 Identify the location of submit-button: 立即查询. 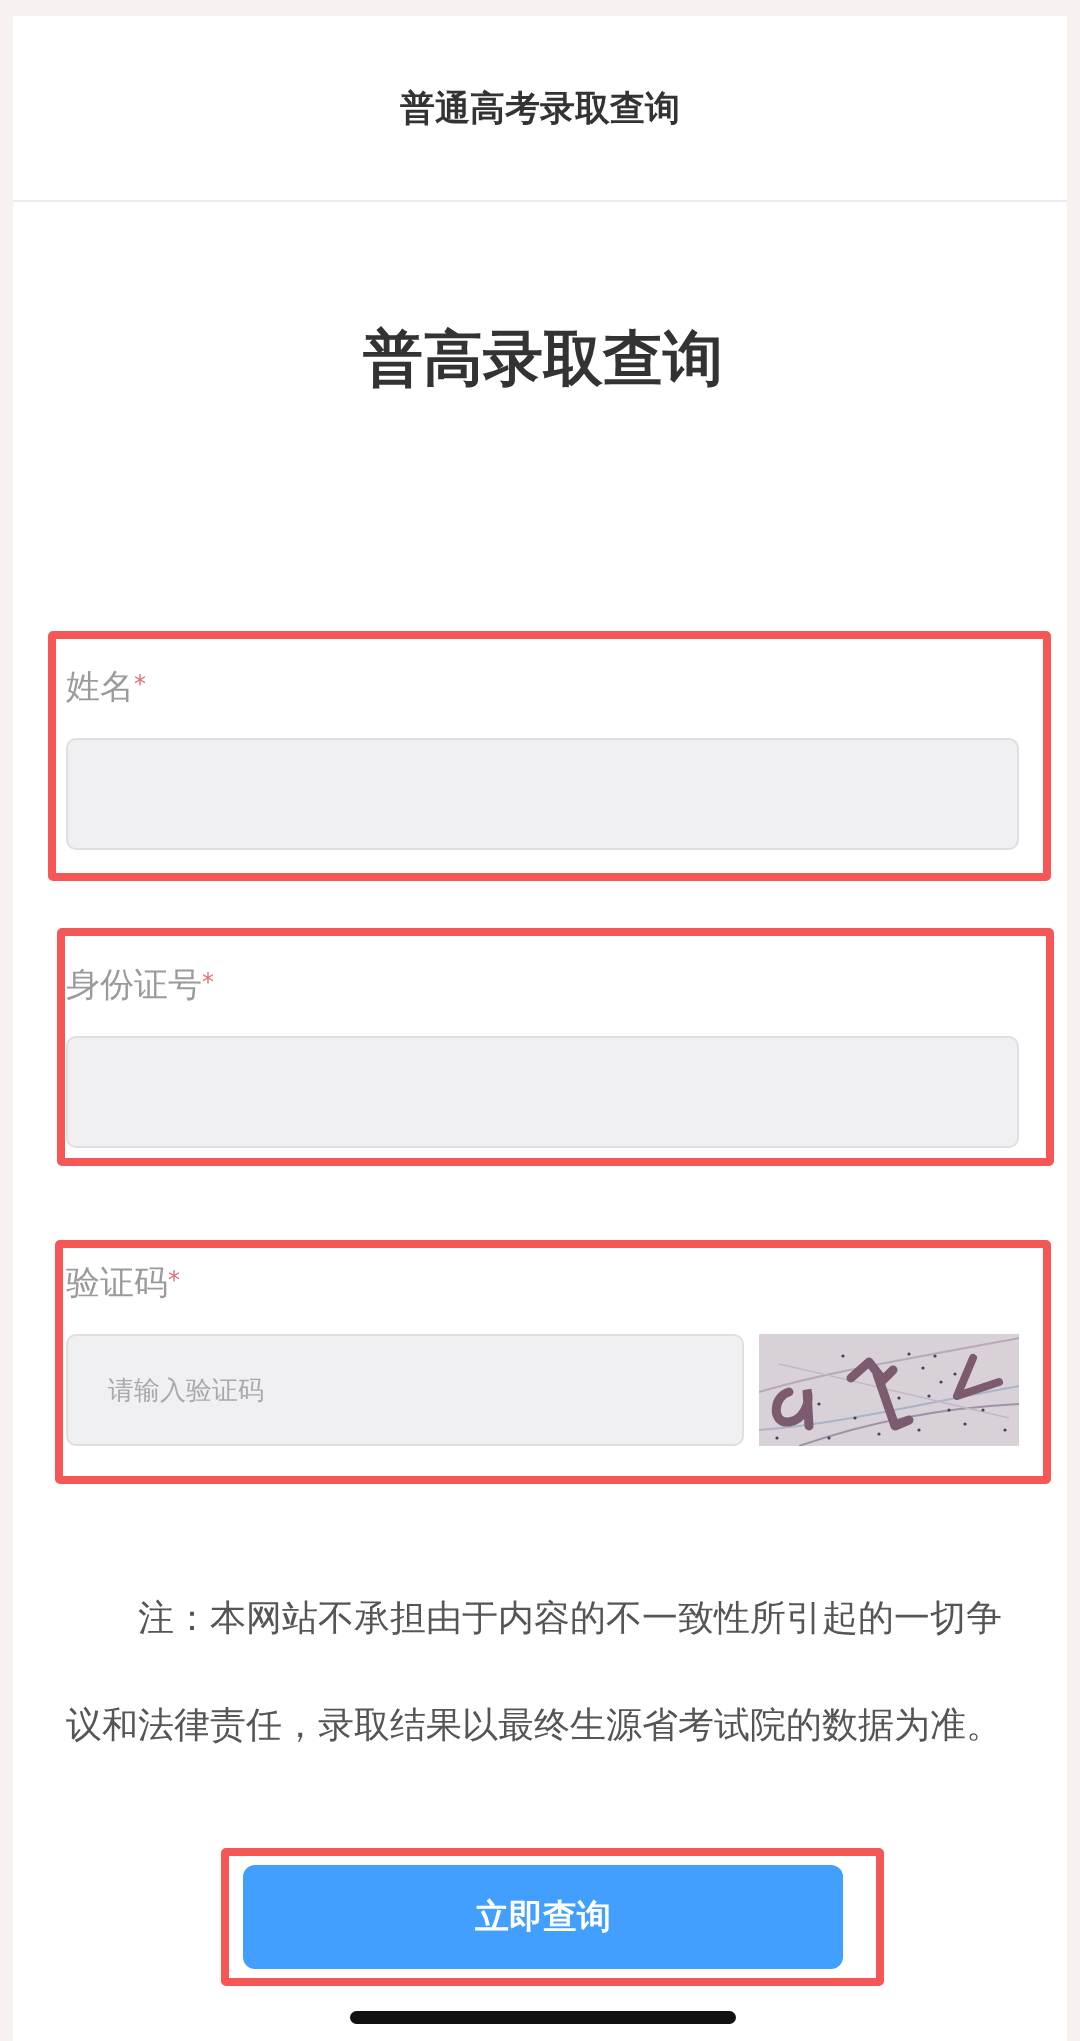
(542, 1917).